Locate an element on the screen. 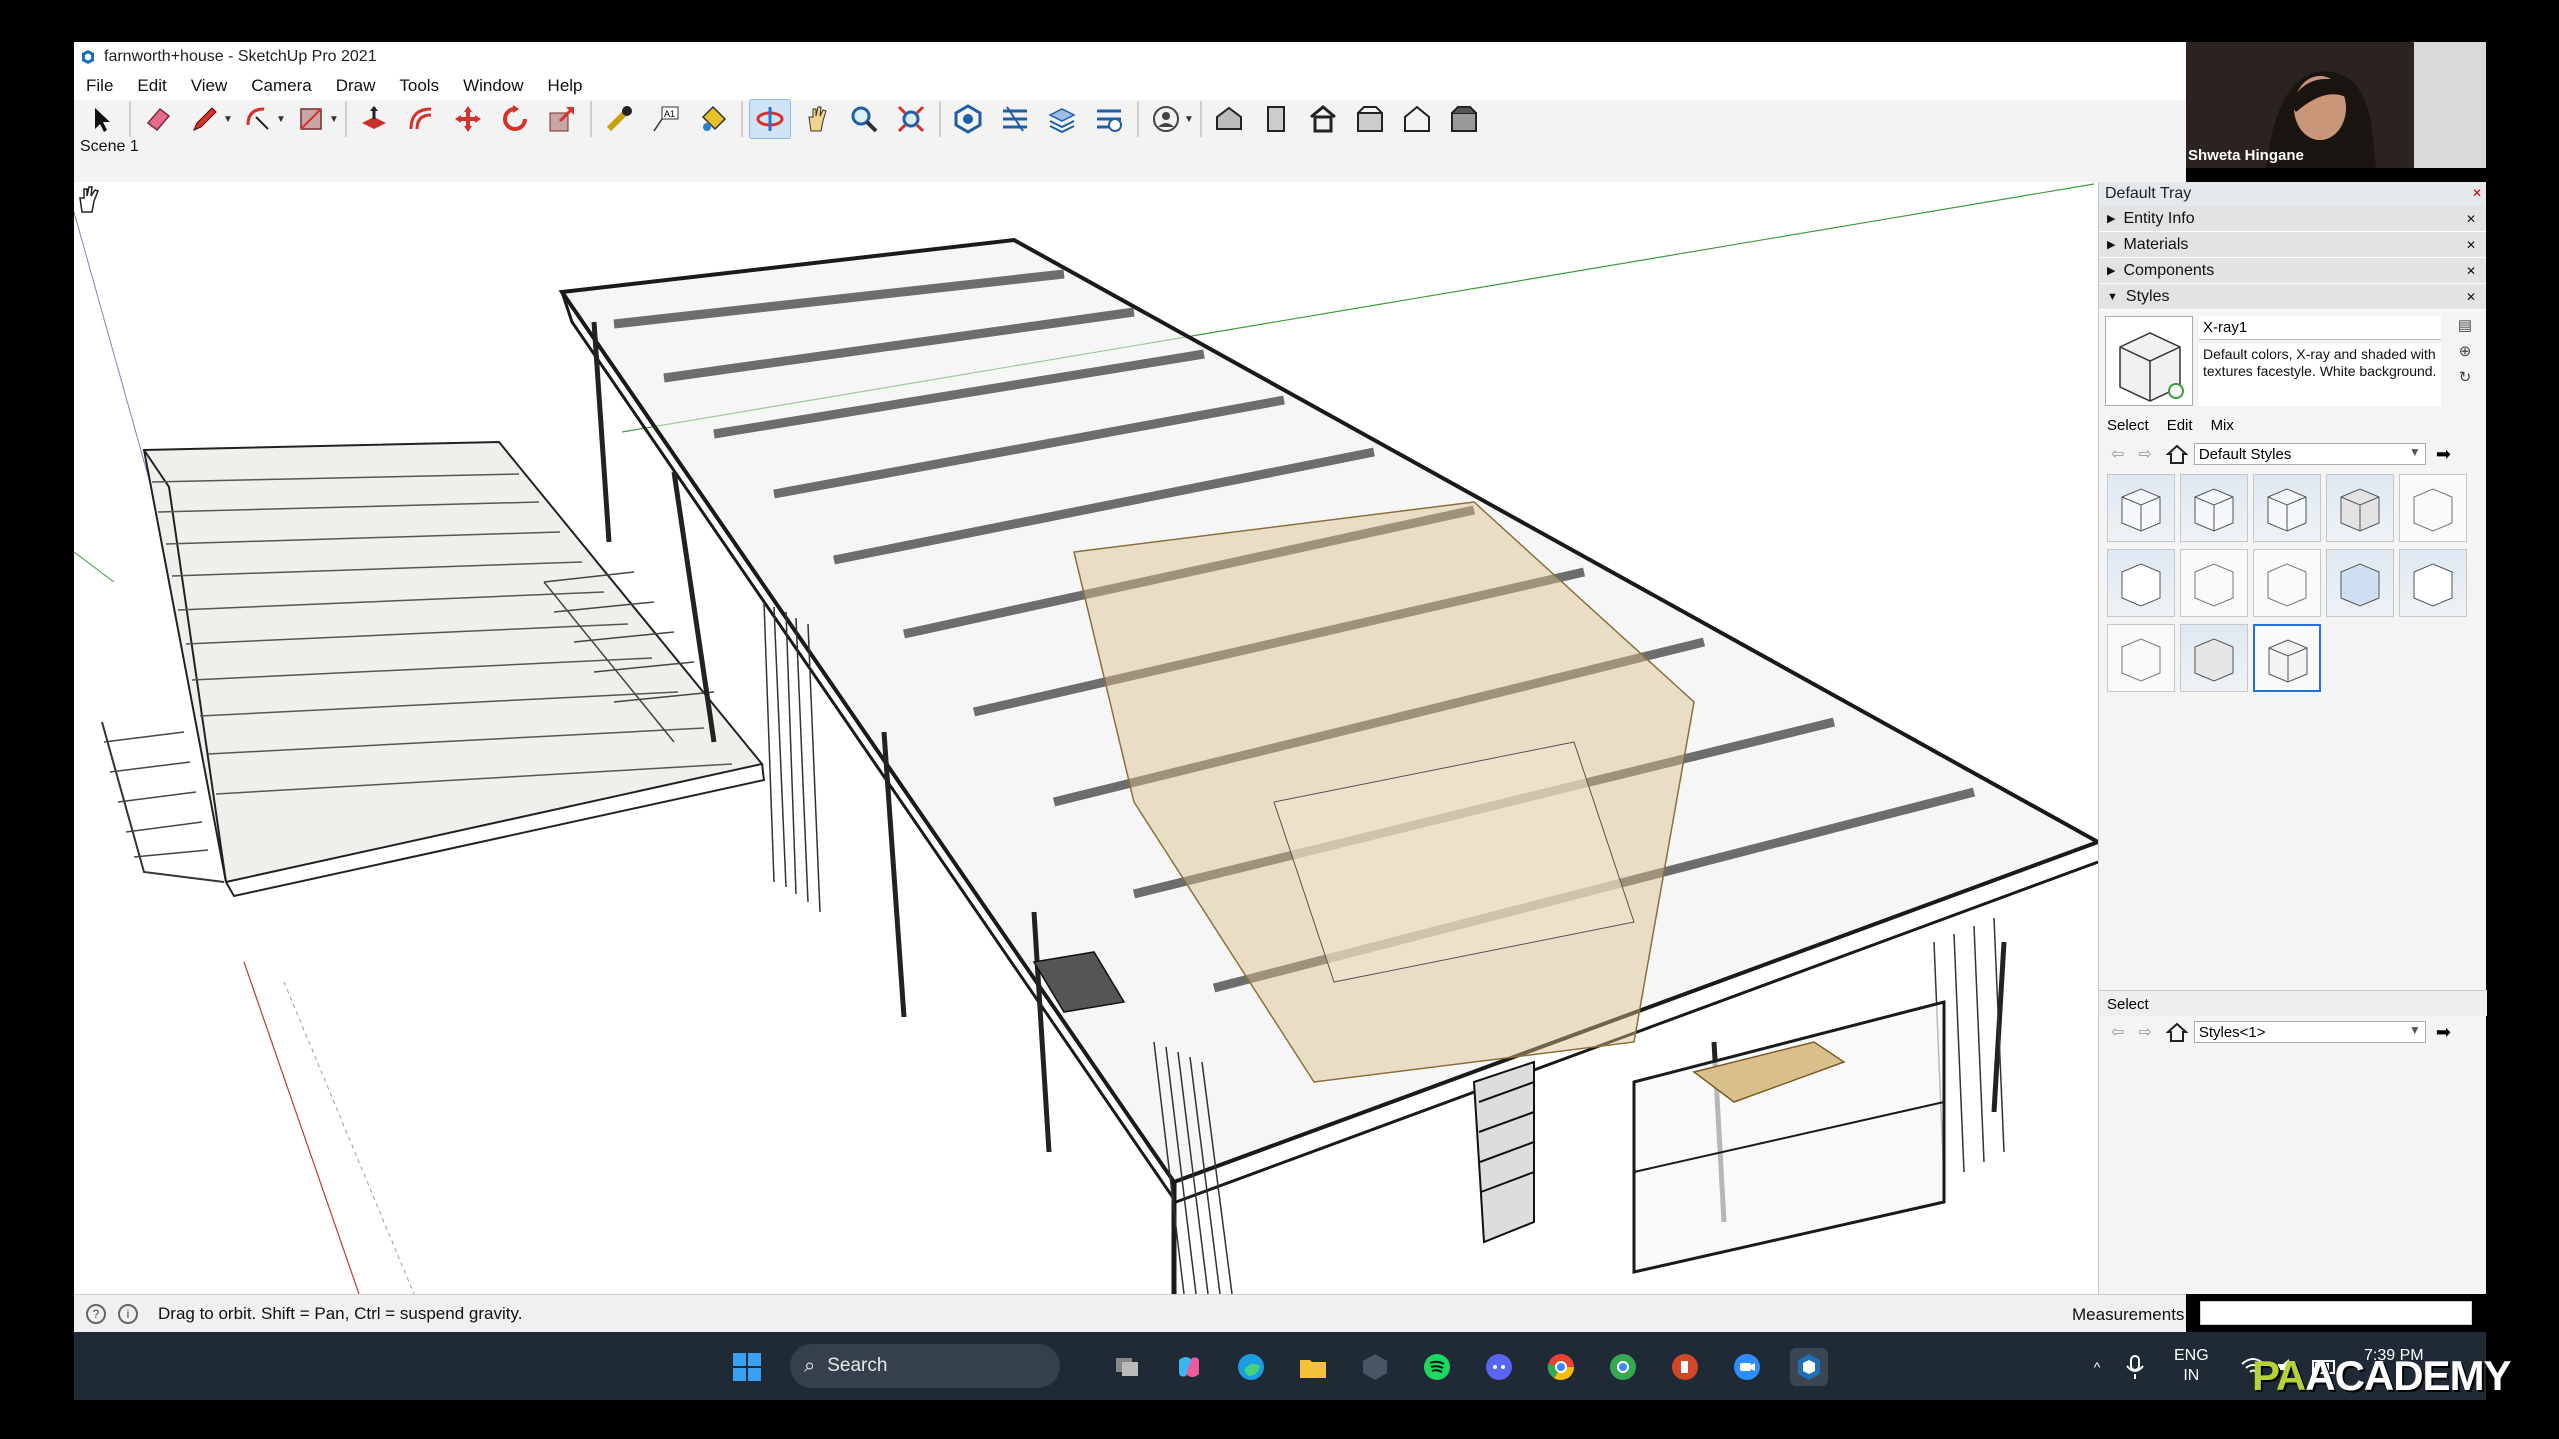 Image resolution: width=2559 pixels, height=1439 pixels. chrome-icon is located at coordinates (1561, 1367).